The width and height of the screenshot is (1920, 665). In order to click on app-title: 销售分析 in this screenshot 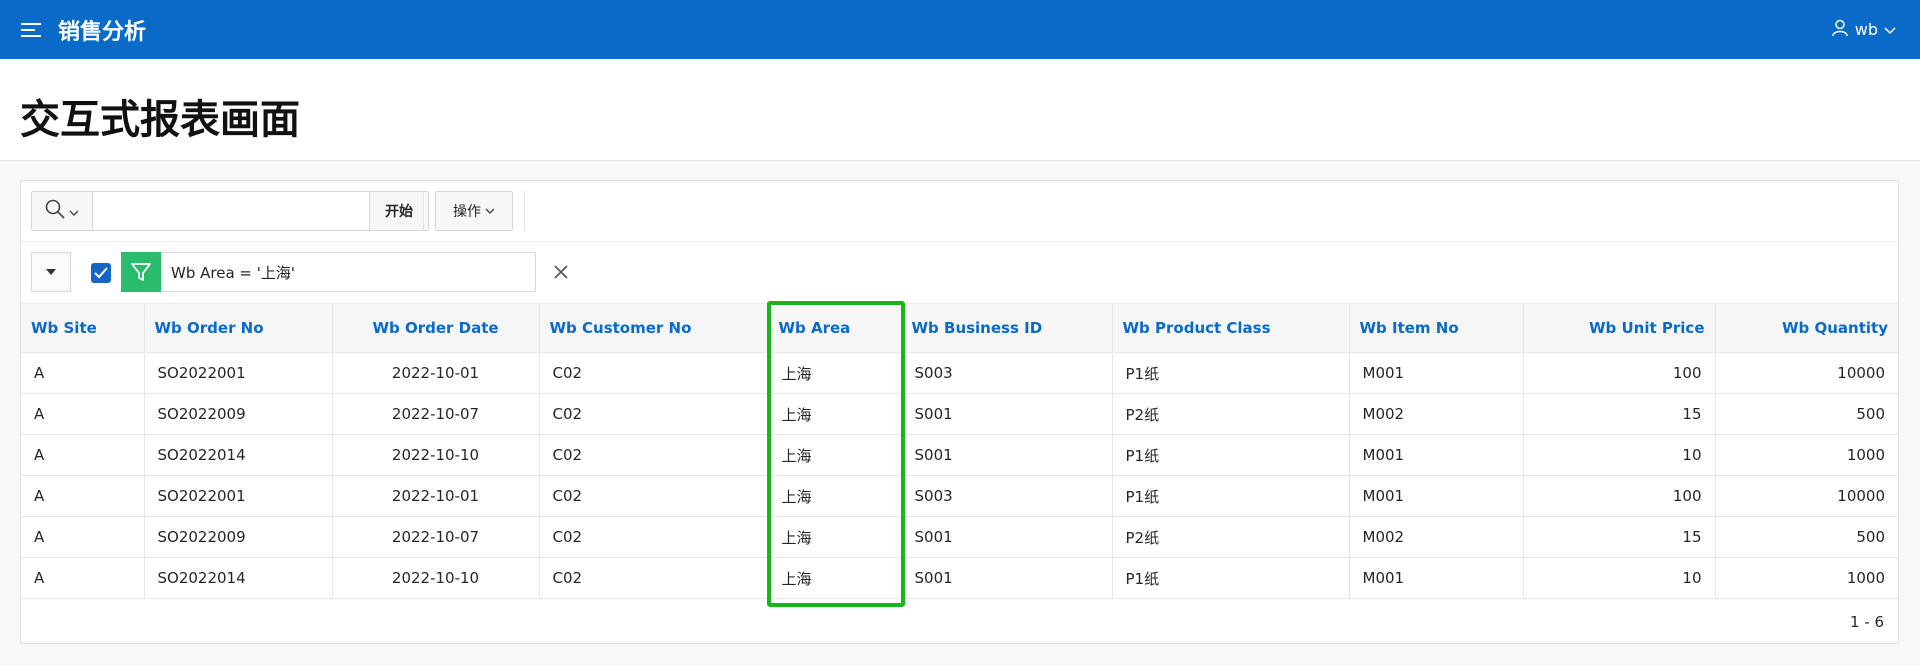, I will do `click(102, 30)`.